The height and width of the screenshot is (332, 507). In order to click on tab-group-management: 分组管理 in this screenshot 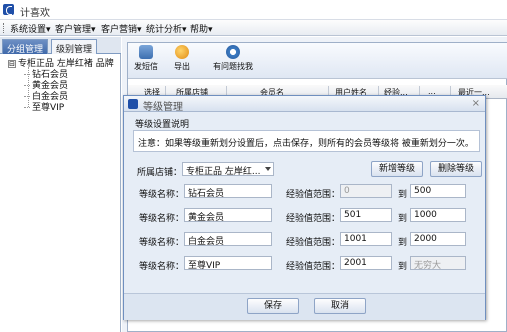, I will do `click(25, 47)`.